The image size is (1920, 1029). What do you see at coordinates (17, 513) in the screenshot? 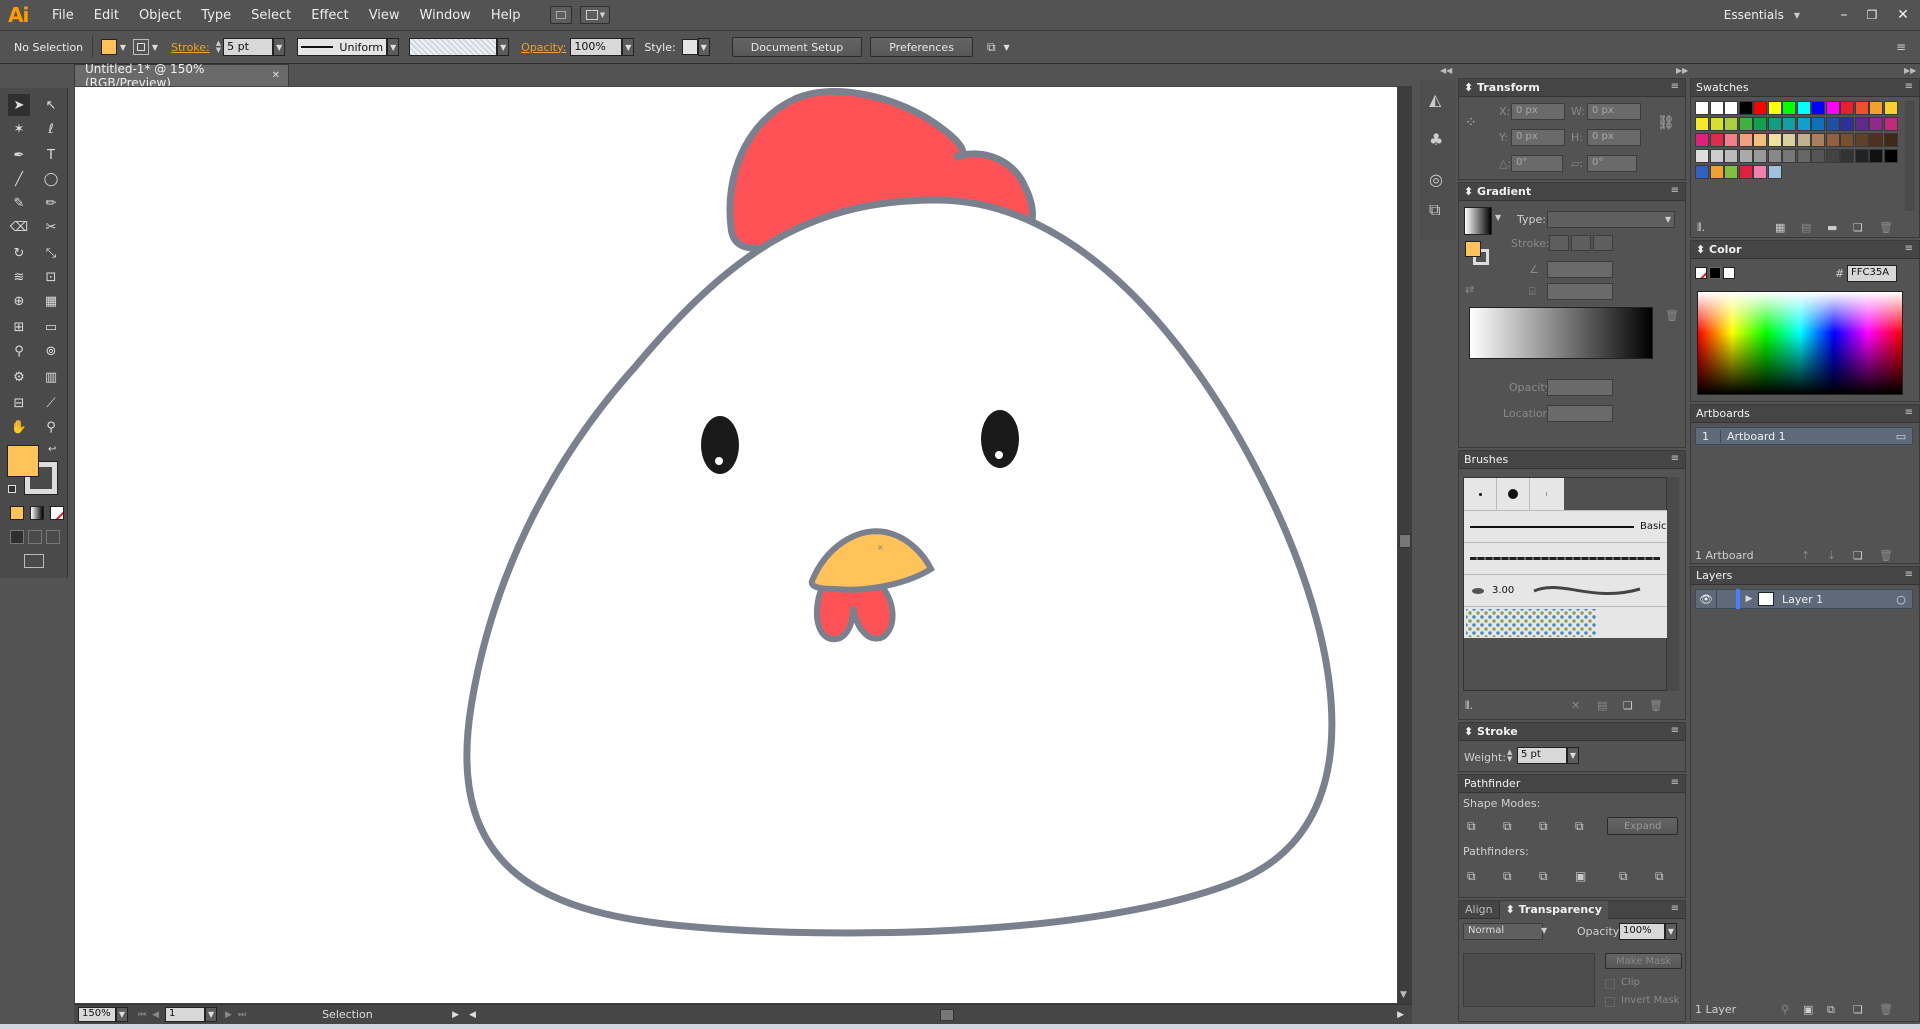
I see `color-mode-icon` at bounding box center [17, 513].